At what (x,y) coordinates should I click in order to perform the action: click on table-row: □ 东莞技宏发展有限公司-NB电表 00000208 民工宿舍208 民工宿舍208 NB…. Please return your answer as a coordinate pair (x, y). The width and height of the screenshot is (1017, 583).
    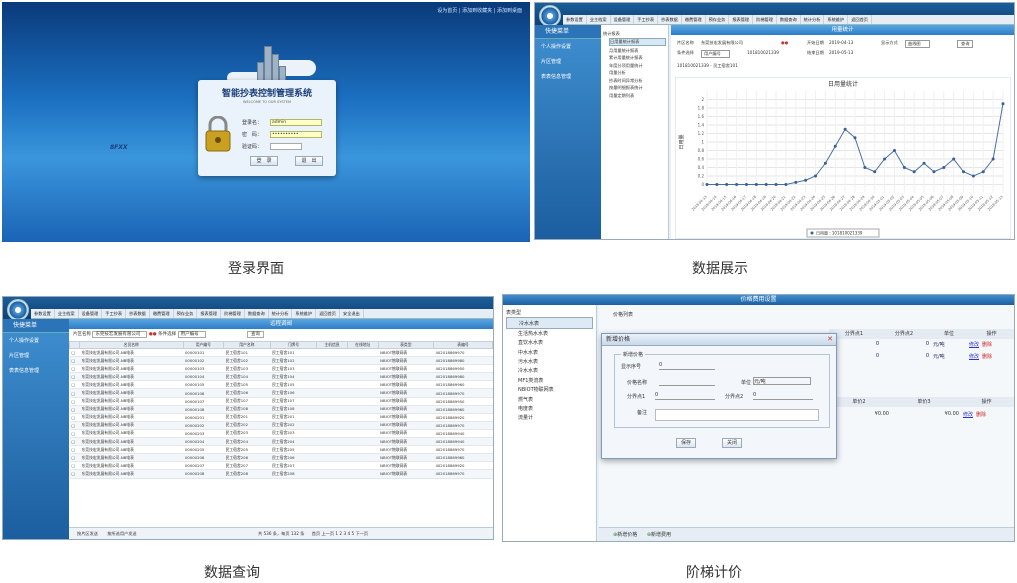
    Looking at the image, I should click on (281, 474).